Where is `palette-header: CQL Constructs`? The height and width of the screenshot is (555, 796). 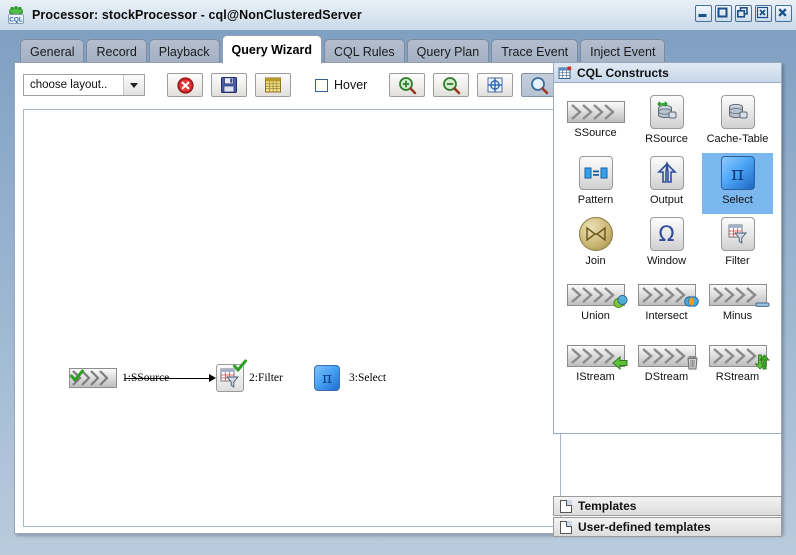
palette-header: CQL Constructs is located at coordinates (667, 73).